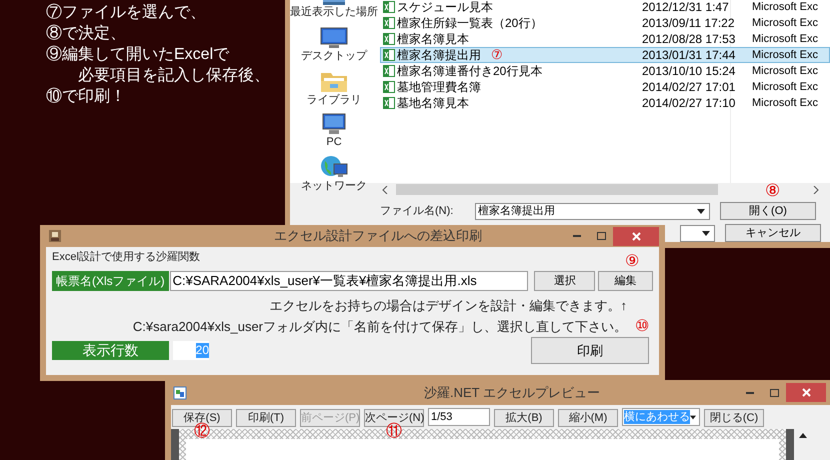 The image size is (830, 460). What do you see at coordinates (334, 186) in the screenshot?
I see `nav-place: ネットワーク` at bounding box center [334, 186].